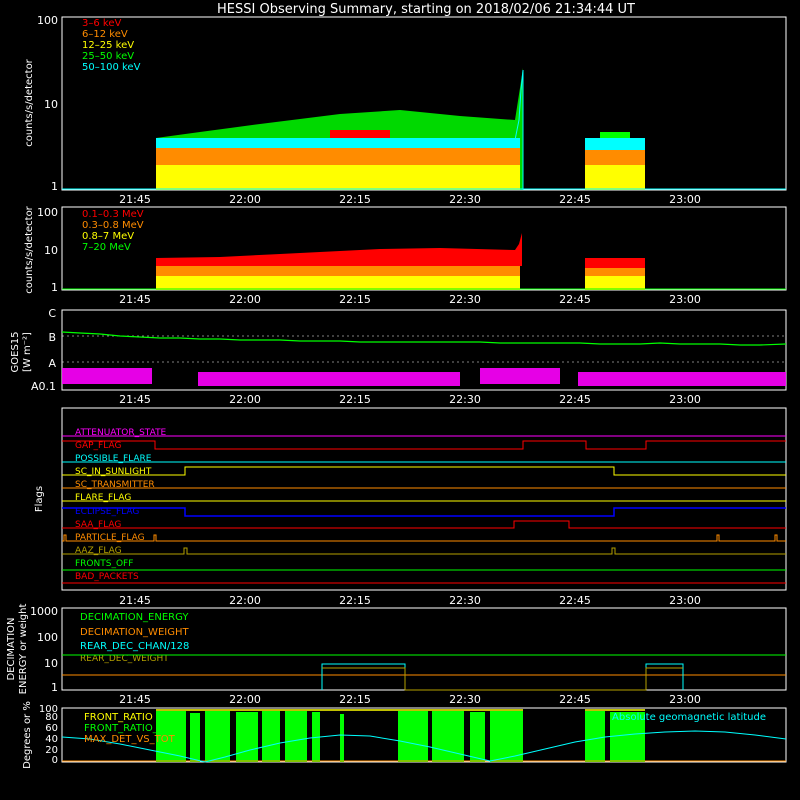 The width and height of the screenshot is (800, 800). I want to click on panel-3-xticks: 21:45 22:00 22:15 22:30 22:45 23:00, so click(410, 399).